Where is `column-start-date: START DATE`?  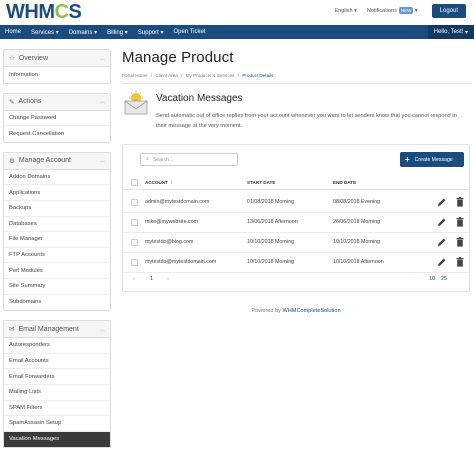
column-start-date: START DATE is located at coordinates (261, 182).